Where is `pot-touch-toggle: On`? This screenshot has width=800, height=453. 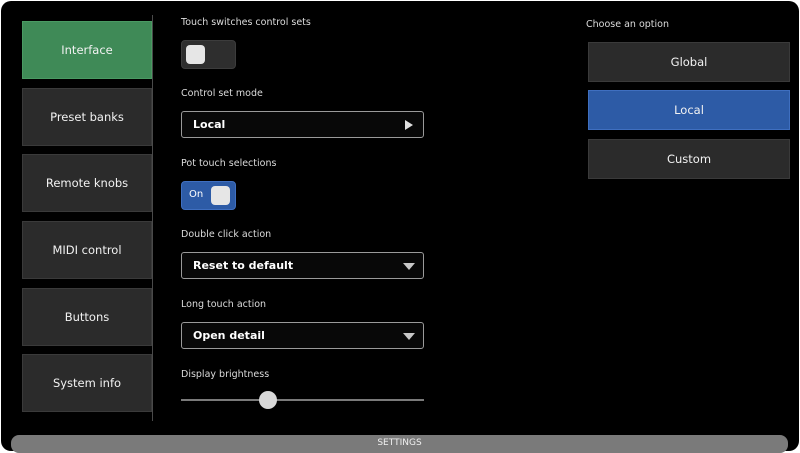
pot-touch-toggle: On is located at coordinates (208, 195).